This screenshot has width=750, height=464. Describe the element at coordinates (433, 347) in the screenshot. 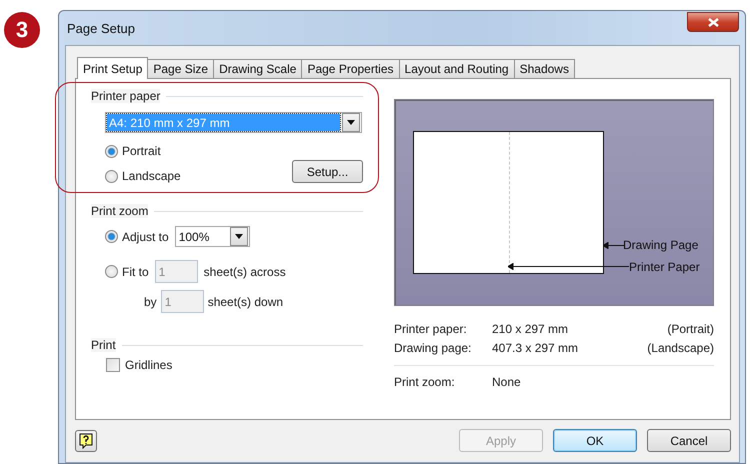

I see `info-label: Drawing page:` at that location.